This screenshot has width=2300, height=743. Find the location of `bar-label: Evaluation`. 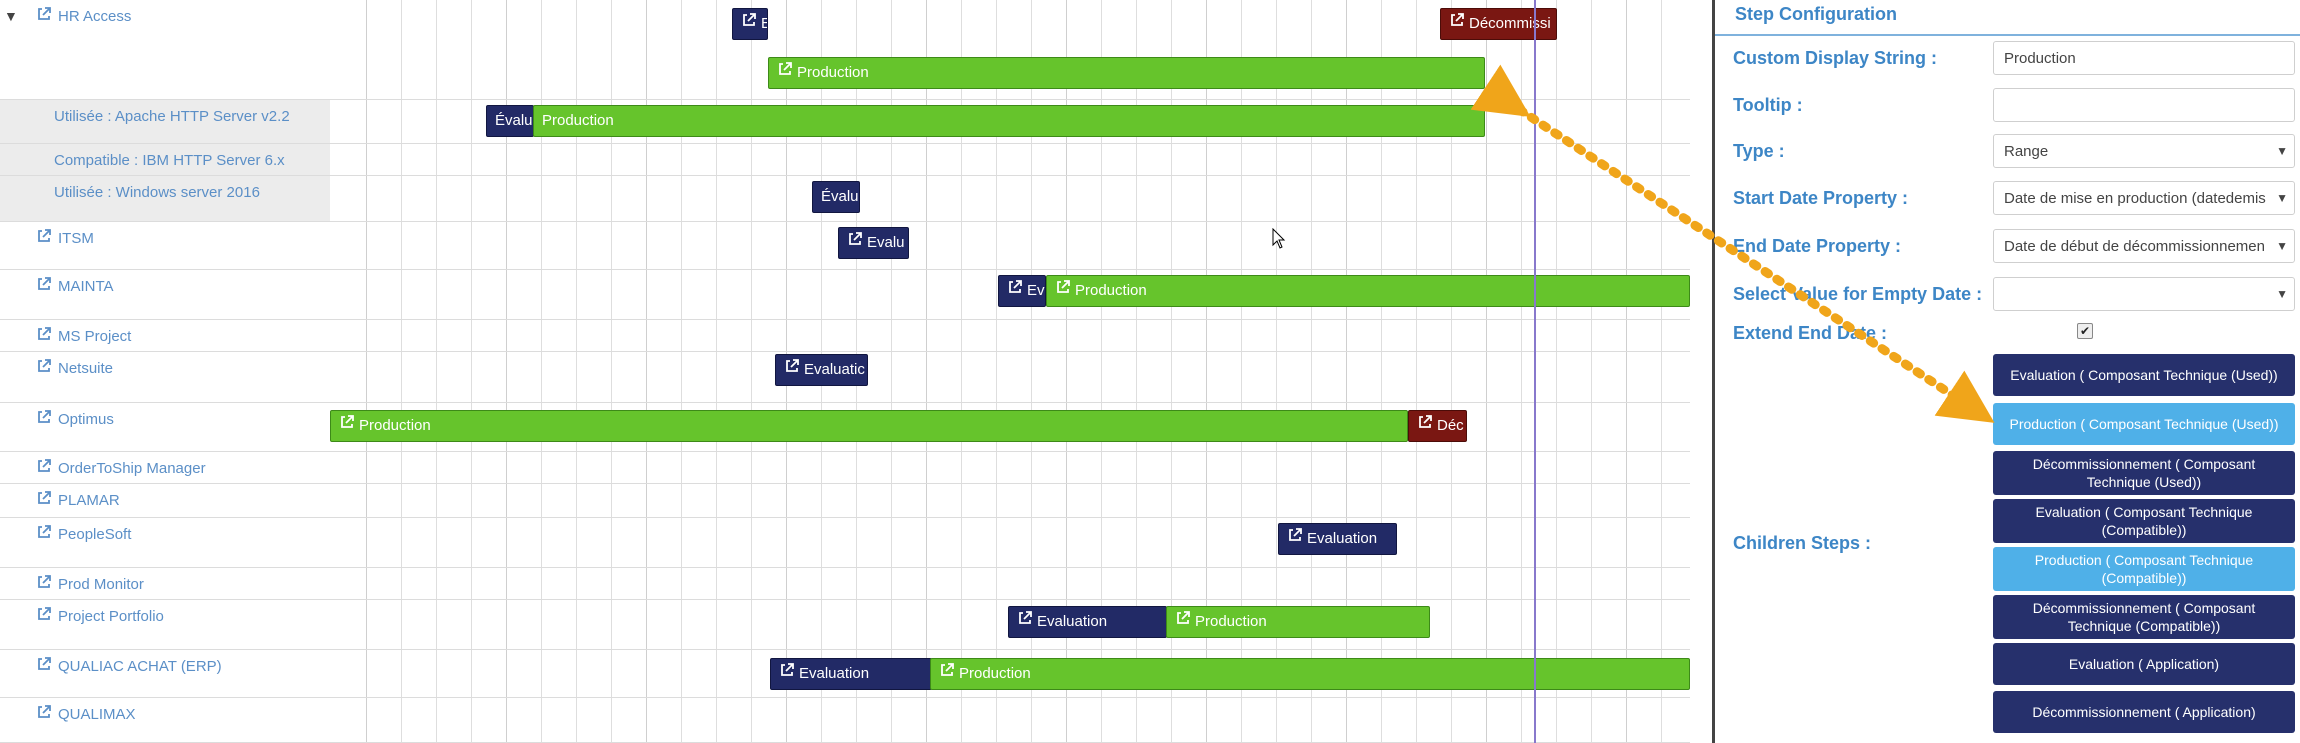

bar-label: Evaluation is located at coordinates (1072, 621).